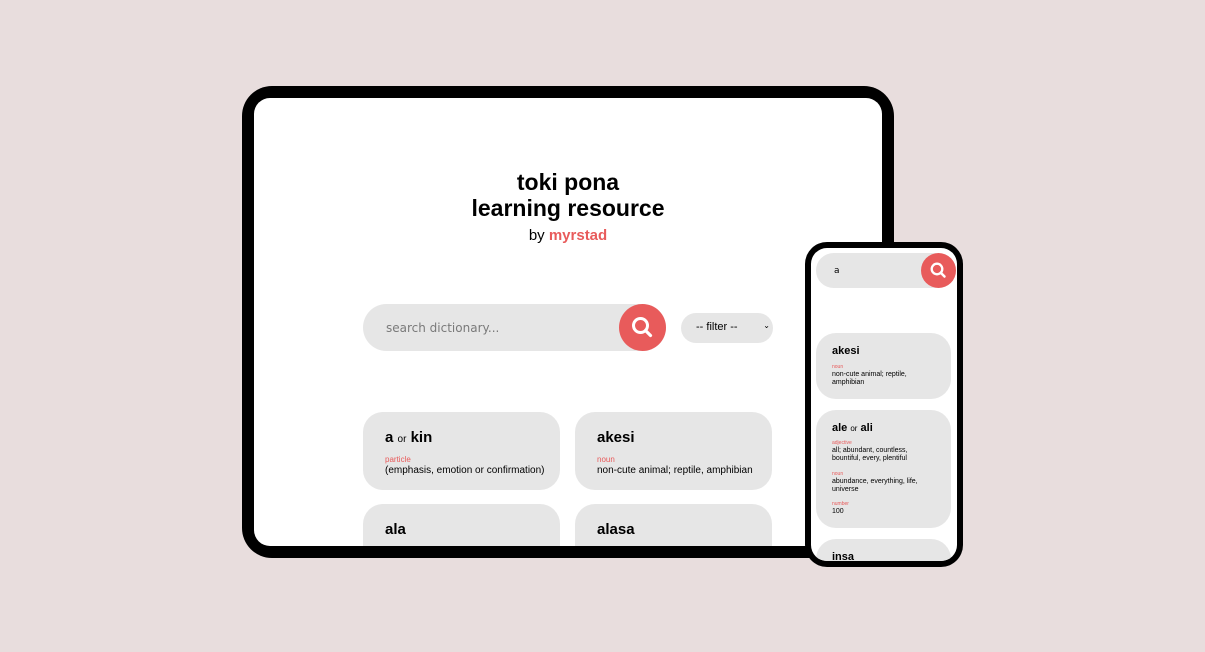 This screenshot has width=1205, height=652. Describe the element at coordinates (395, 529) in the screenshot. I see `card-word: ala` at that location.